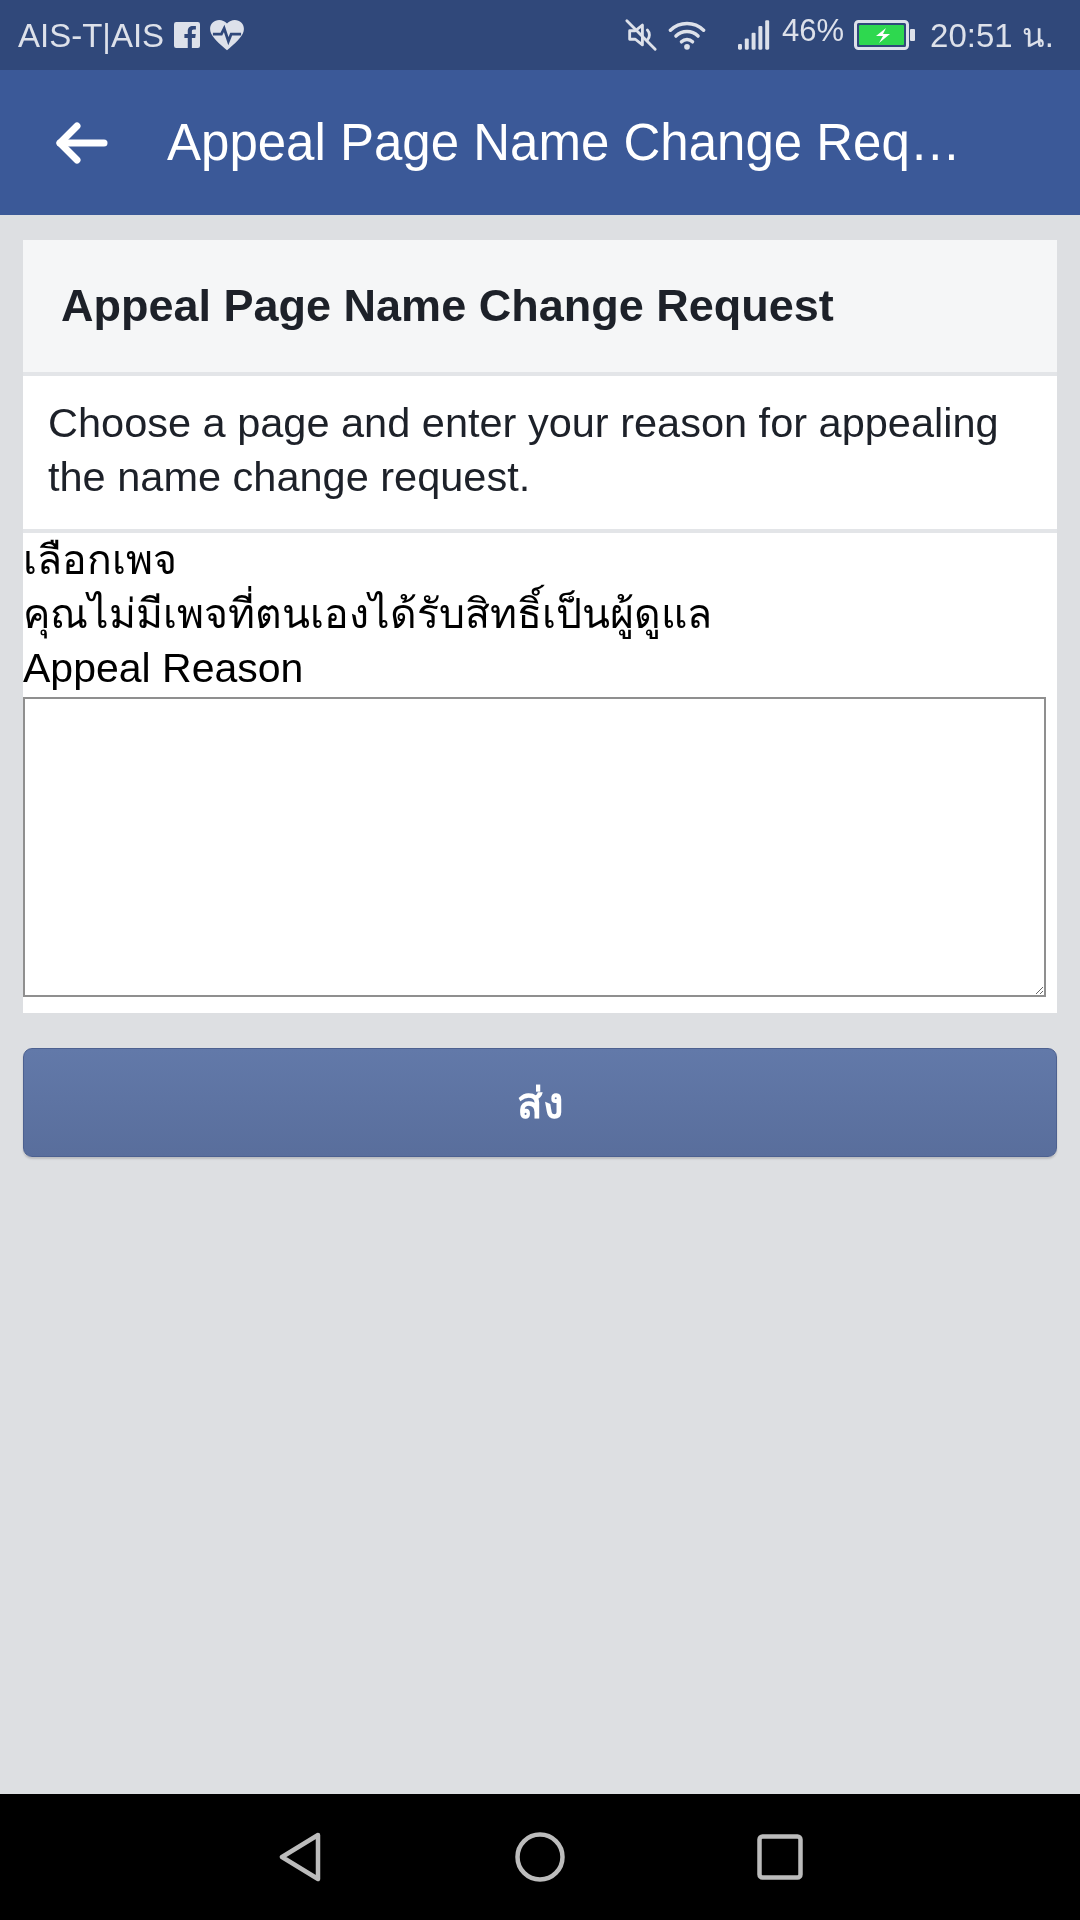 This screenshot has height=1920, width=1080. I want to click on submit-button: ส่ง, so click(540, 1102).